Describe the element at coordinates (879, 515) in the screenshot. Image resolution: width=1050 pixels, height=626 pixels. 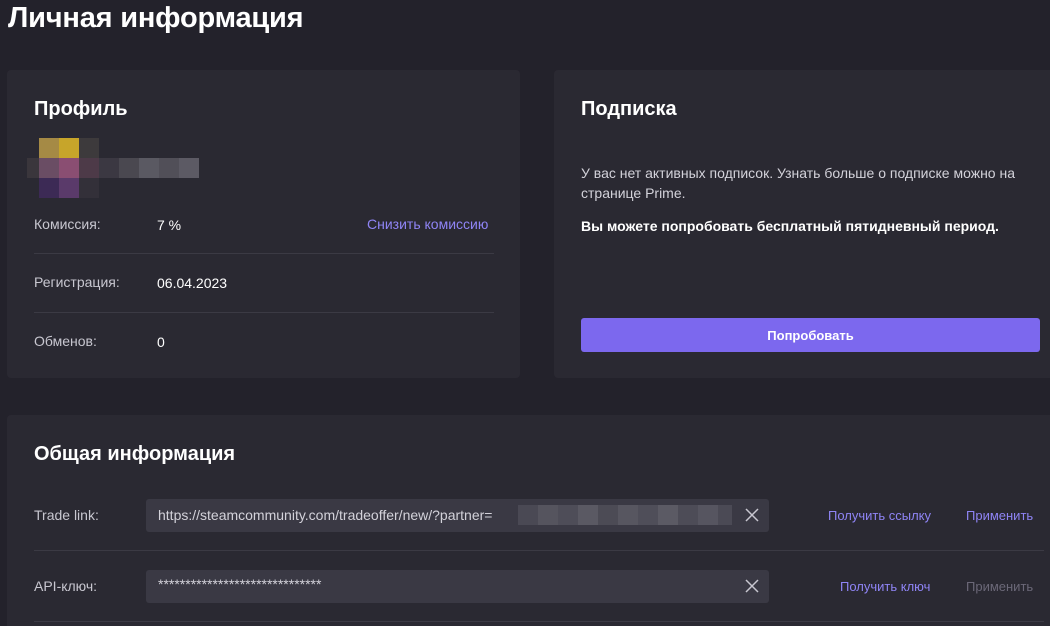
I see `get-trade-link-button: Получить ссылку` at that location.